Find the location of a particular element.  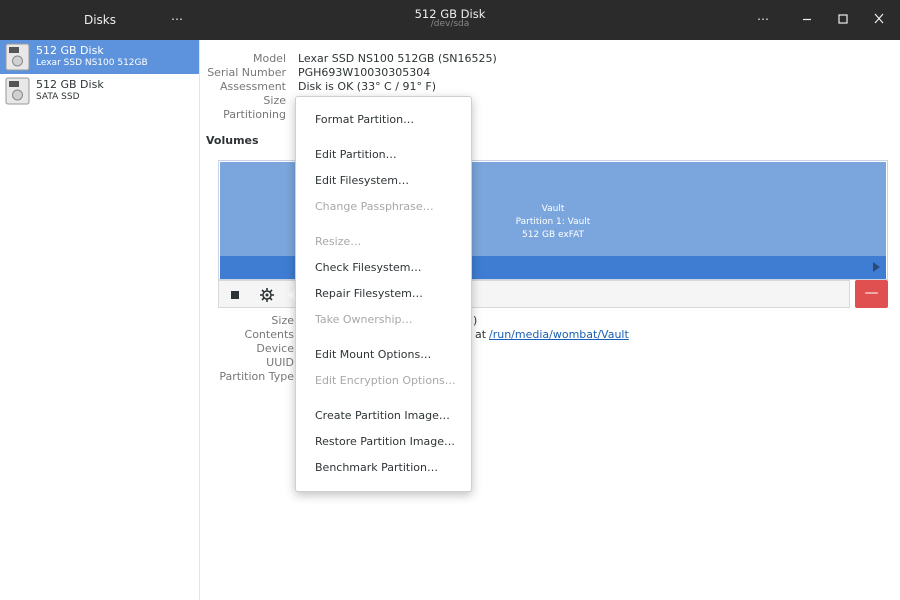

gears-icon is located at coordinates (267, 295).